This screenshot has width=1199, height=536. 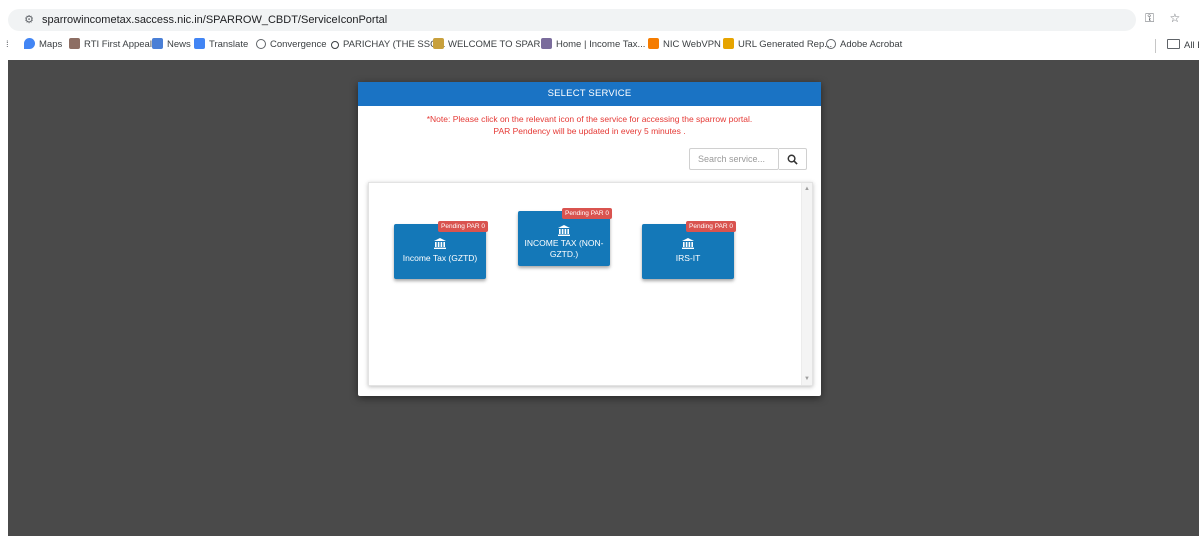 I want to click on password-key-icon: ⚿, so click(x=1149, y=18).